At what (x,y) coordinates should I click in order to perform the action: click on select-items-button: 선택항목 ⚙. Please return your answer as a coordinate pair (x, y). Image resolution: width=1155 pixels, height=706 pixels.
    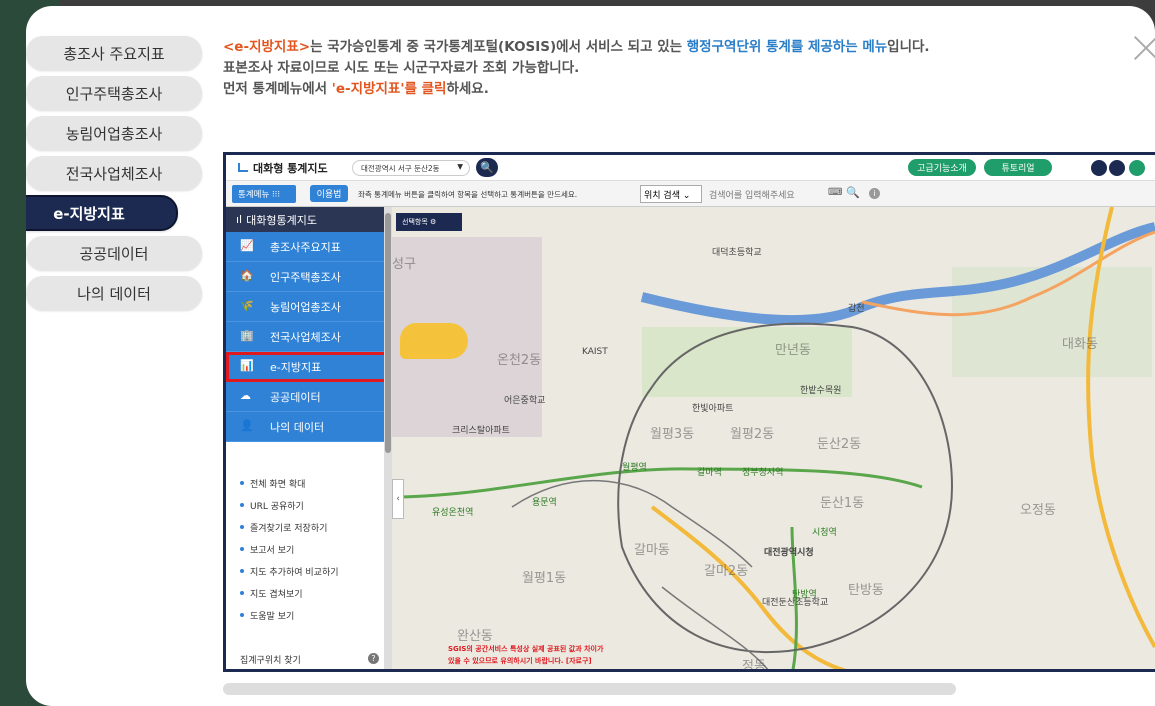
    Looking at the image, I should click on (429, 222).